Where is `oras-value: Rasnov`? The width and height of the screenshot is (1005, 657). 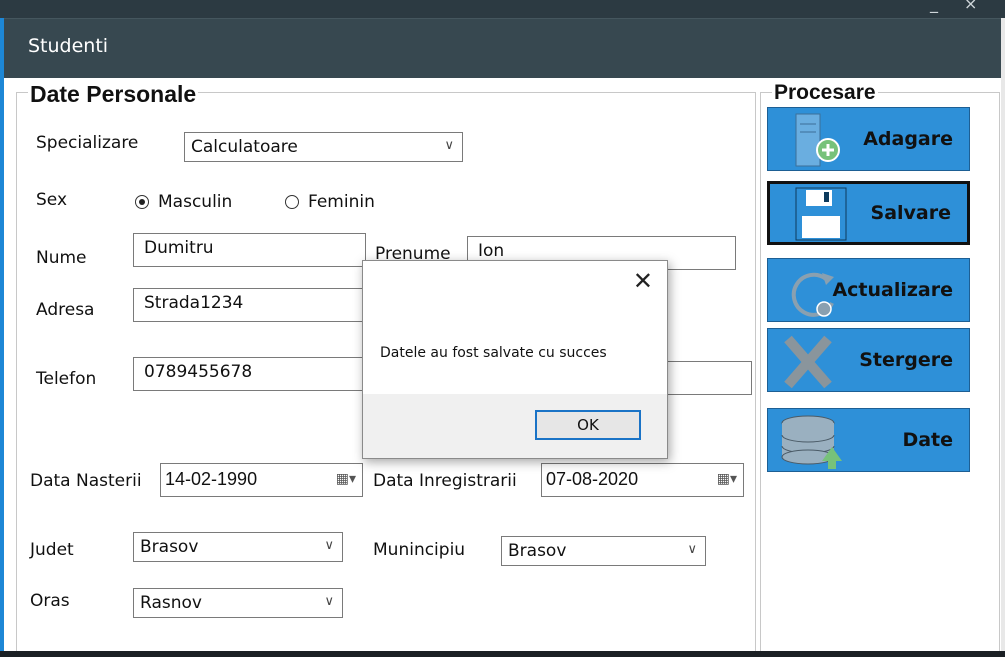
oras-value: Rasnov is located at coordinates (171, 603).